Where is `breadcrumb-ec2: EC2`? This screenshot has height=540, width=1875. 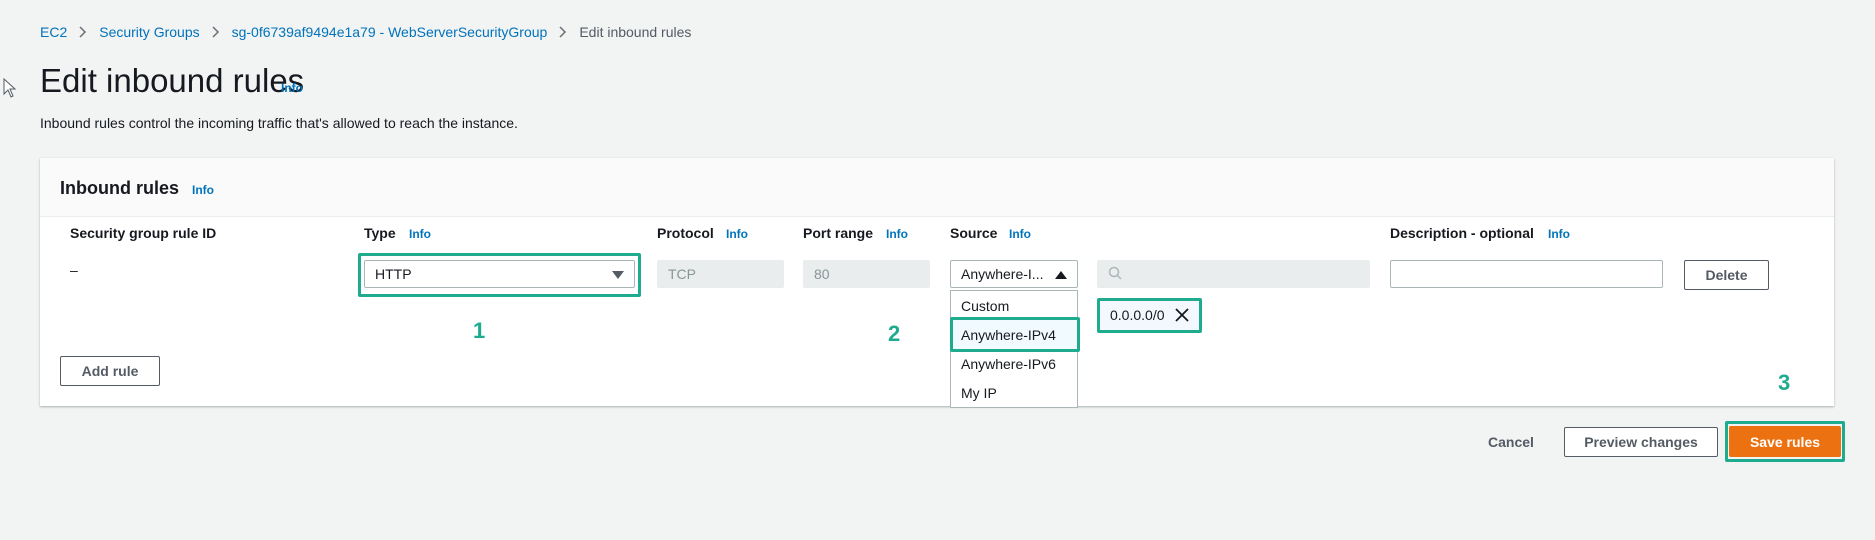
breadcrumb-ec2: EC2 is located at coordinates (53, 32).